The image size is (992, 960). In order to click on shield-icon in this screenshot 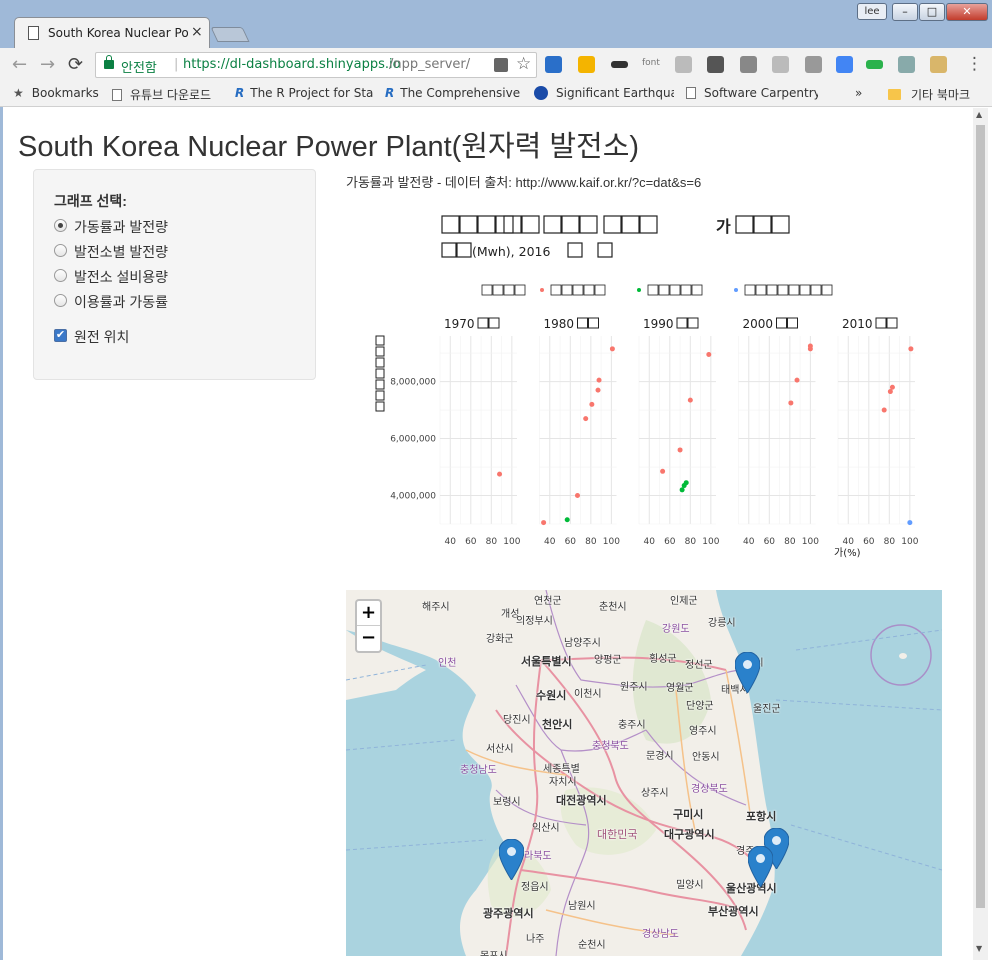, I will do `click(715, 64)`.